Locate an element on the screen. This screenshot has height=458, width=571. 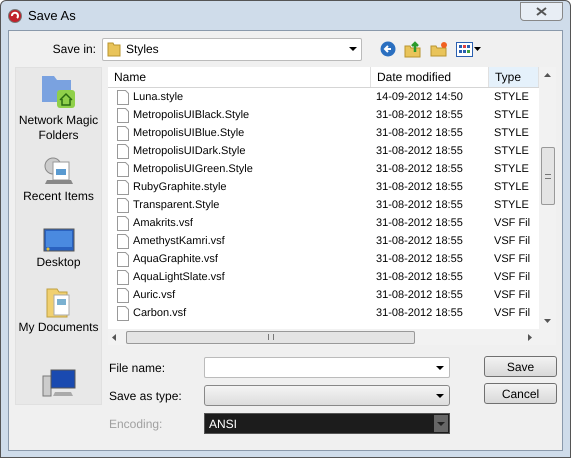
view-menu-button is located at coordinates (468, 49).